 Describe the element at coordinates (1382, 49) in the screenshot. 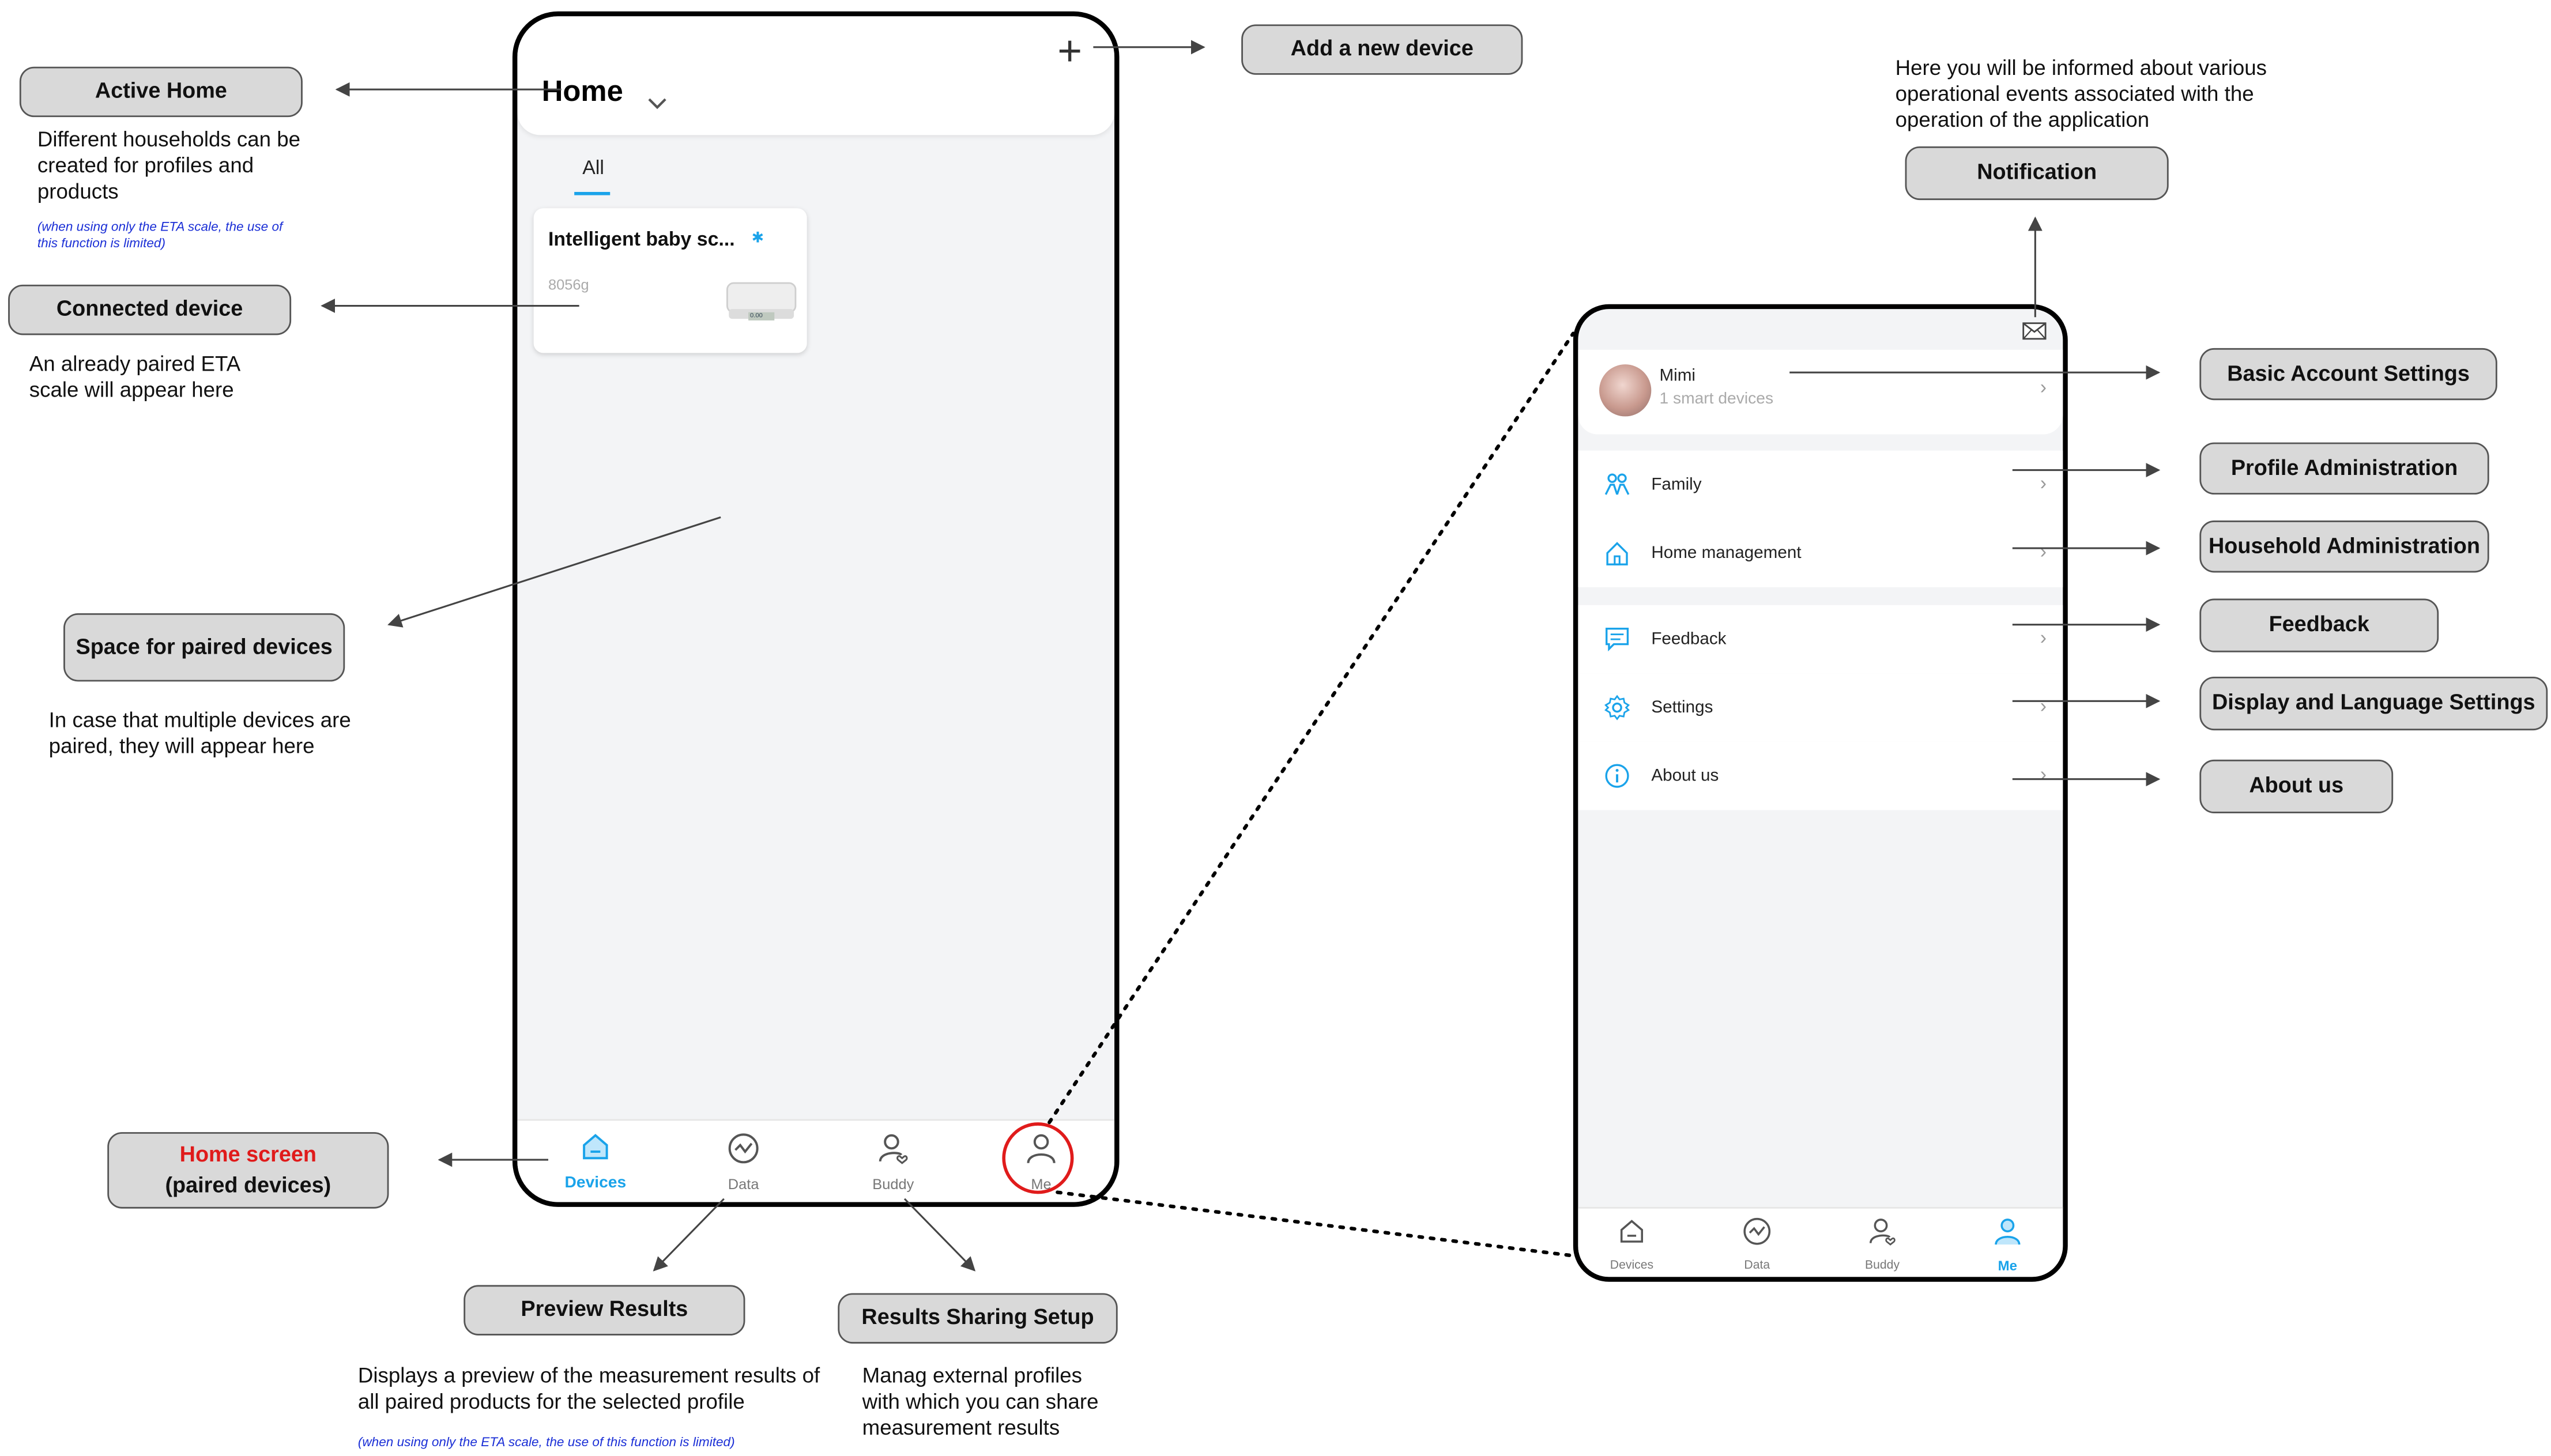

I see `callout-add-device: Add a new device` at that location.